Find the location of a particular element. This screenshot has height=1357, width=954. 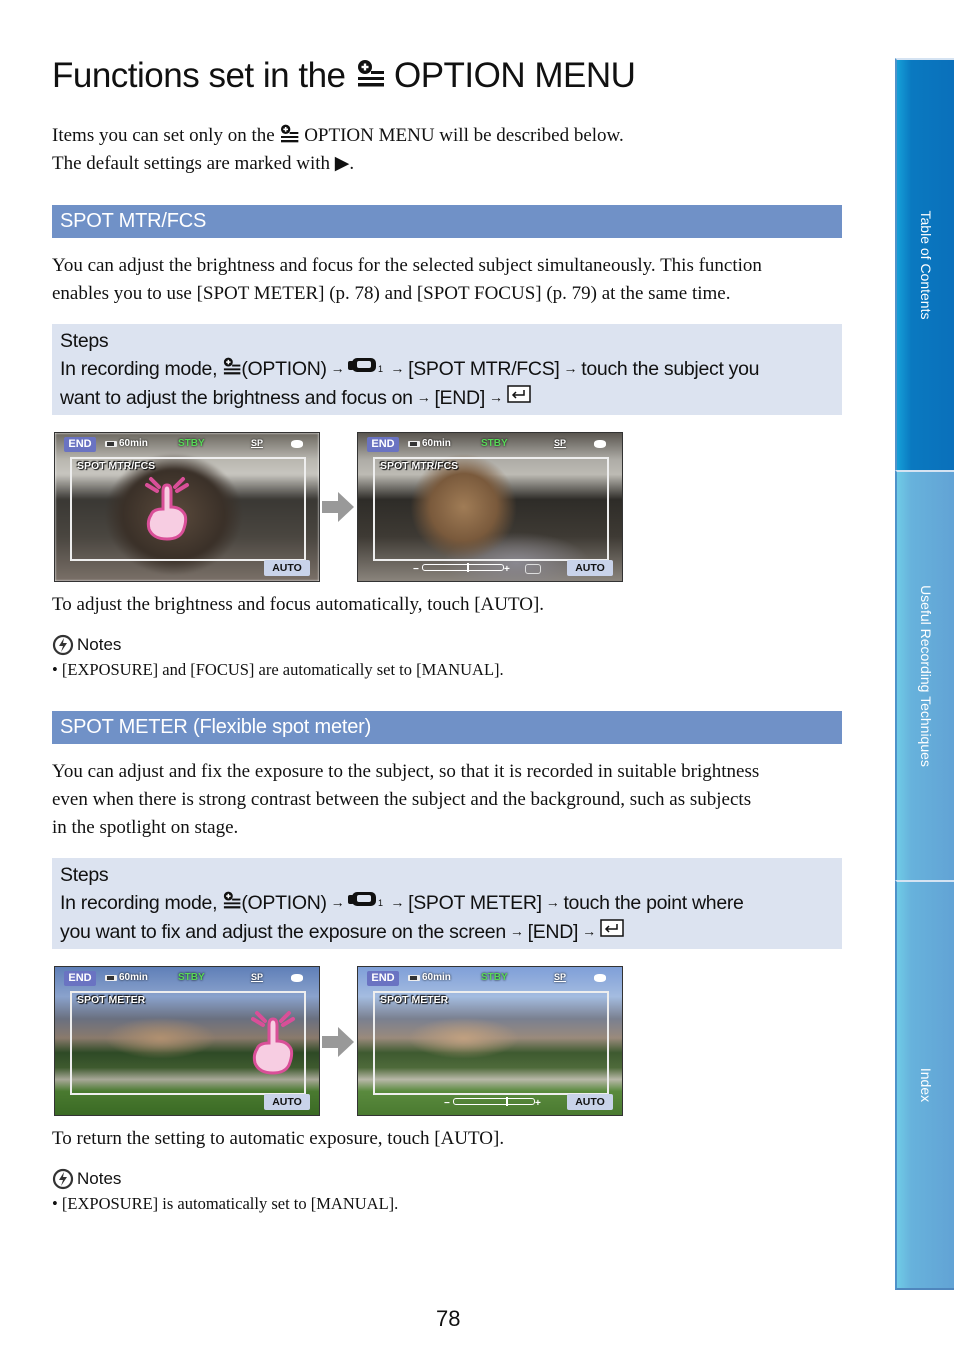

frame-label: SPOT METER is located at coordinates (414, 1000).